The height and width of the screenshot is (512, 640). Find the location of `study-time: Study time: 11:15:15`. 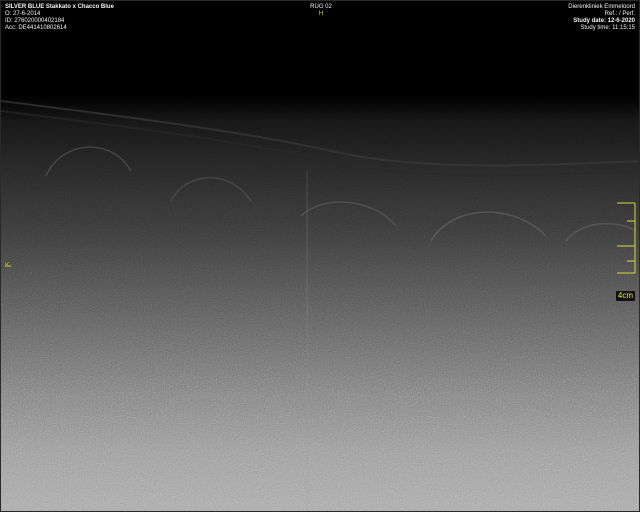

study-time: Study time: 11:15:15 is located at coordinates (607, 28).